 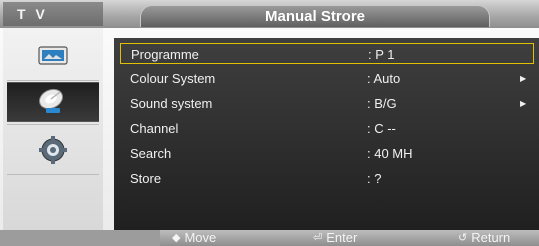 I want to click on top-bar: T V Manual Strore, so click(x=269, y=14).